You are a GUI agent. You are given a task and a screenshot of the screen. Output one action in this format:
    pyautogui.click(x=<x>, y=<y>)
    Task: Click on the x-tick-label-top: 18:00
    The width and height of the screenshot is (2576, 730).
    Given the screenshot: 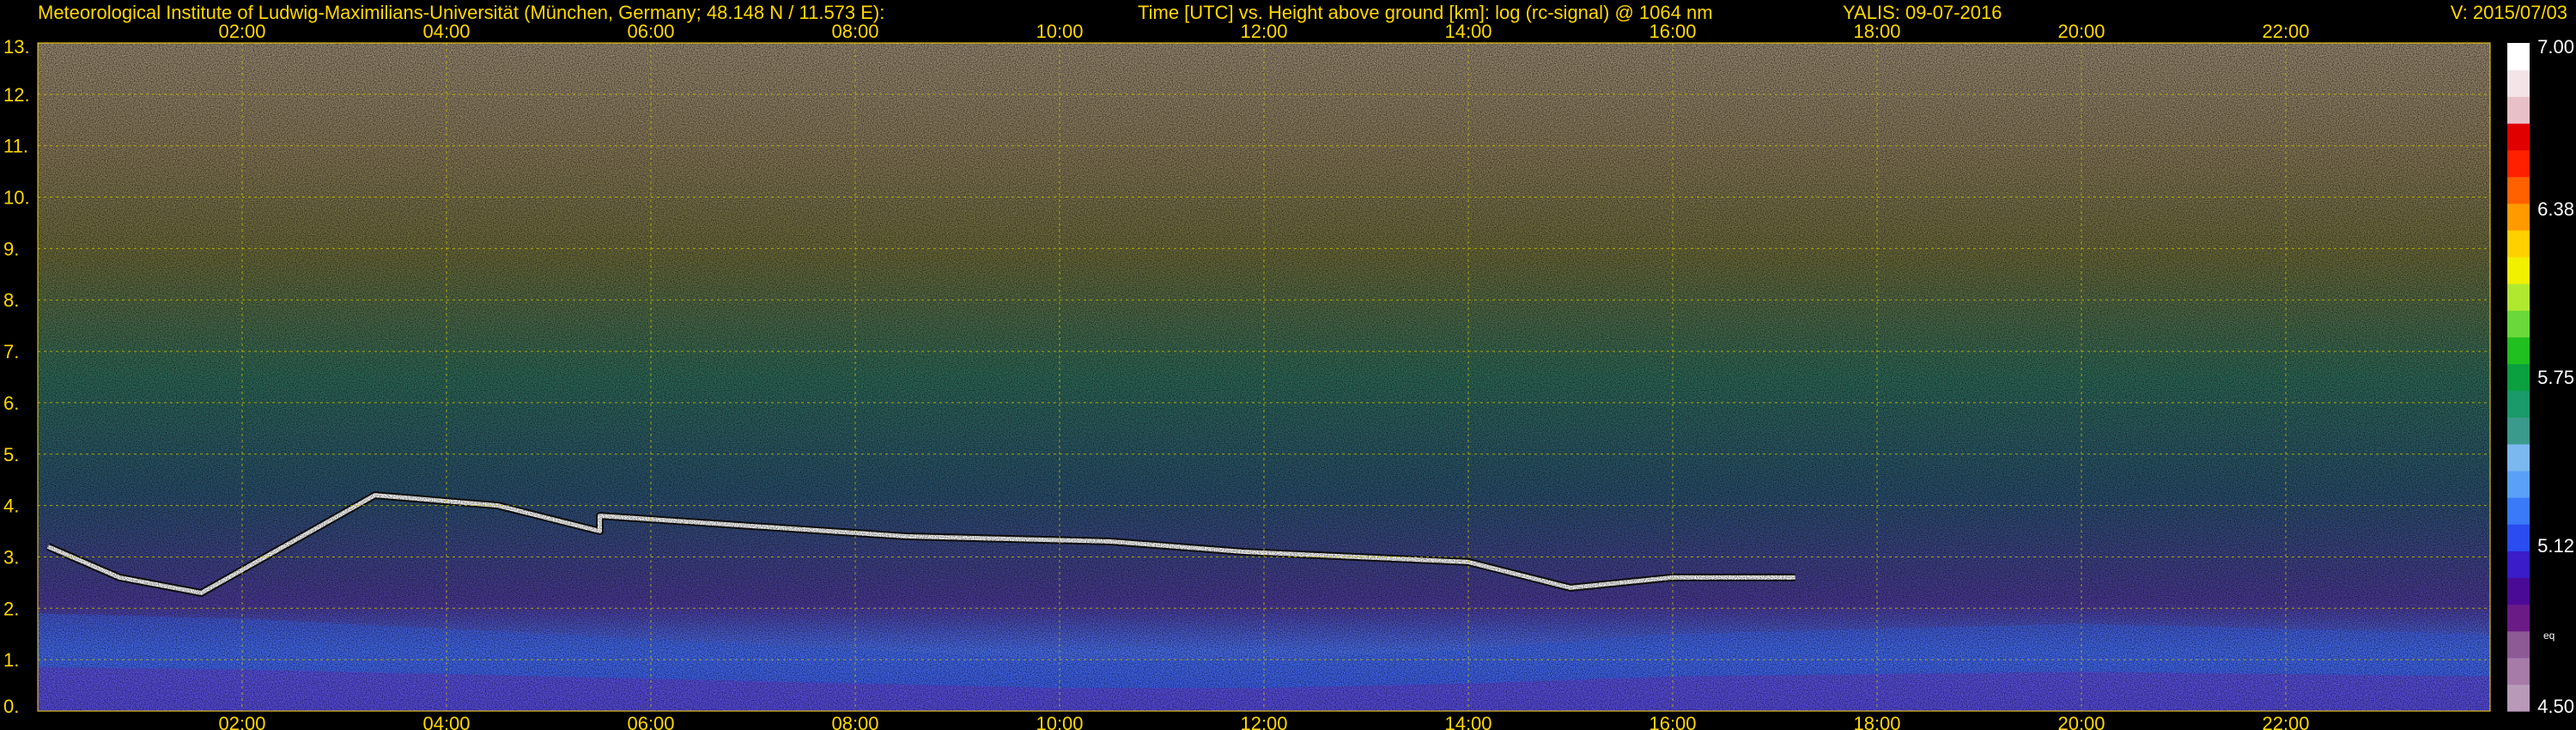 What is the action you would take?
    pyautogui.click(x=1877, y=31)
    